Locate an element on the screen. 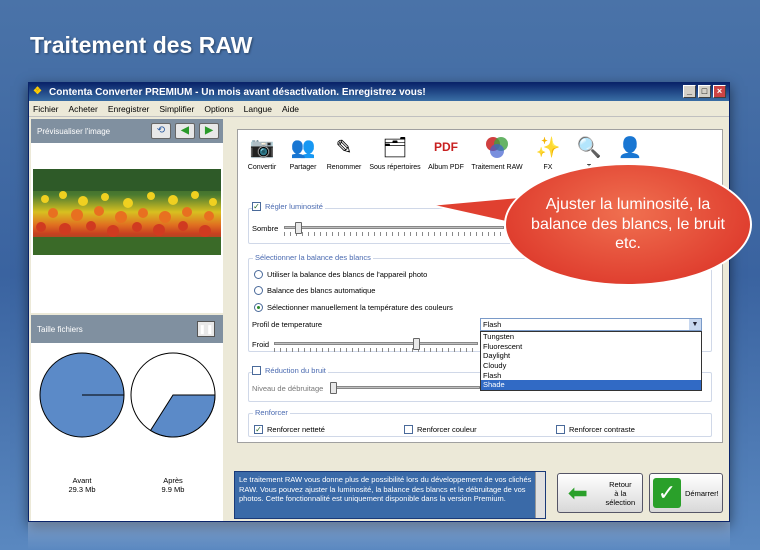  reinforce-color: Renforcer couleur is located at coordinates (440, 429).